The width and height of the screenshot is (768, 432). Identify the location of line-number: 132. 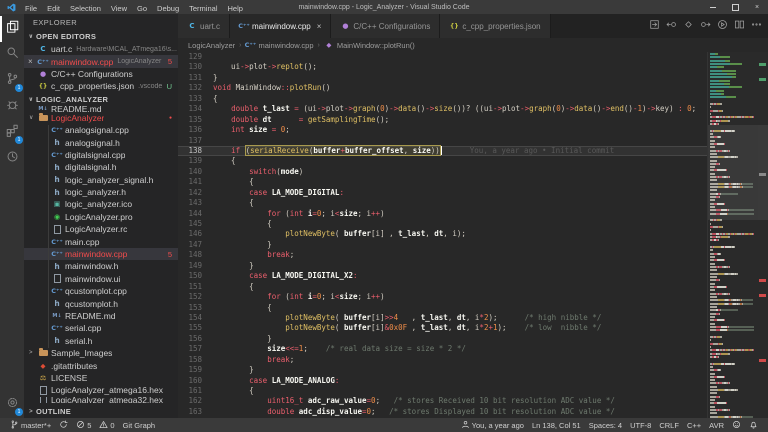
(195, 88).